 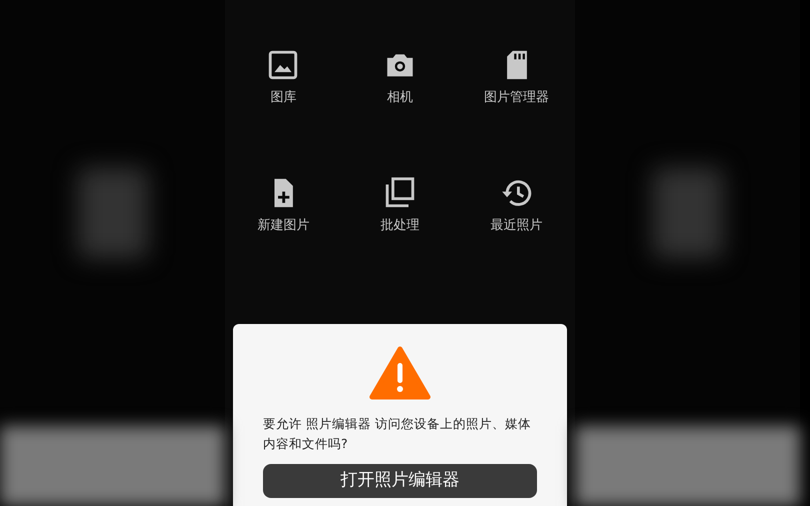 What do you see at coordinates (283, 205) in the screenshot?
I see `menu-item: 新建图片` at bounding box center [283, 205].